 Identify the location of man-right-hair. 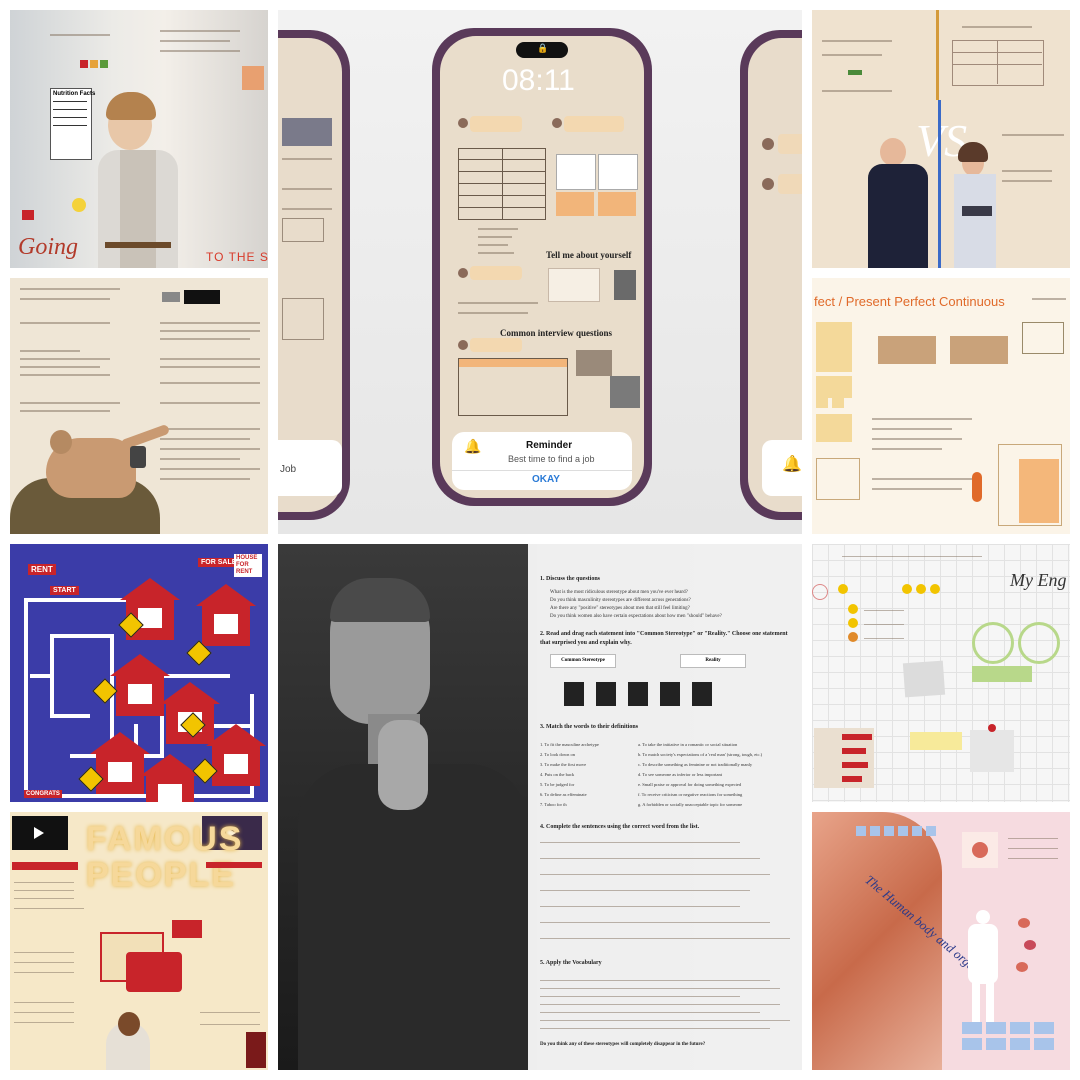
(973, 152).